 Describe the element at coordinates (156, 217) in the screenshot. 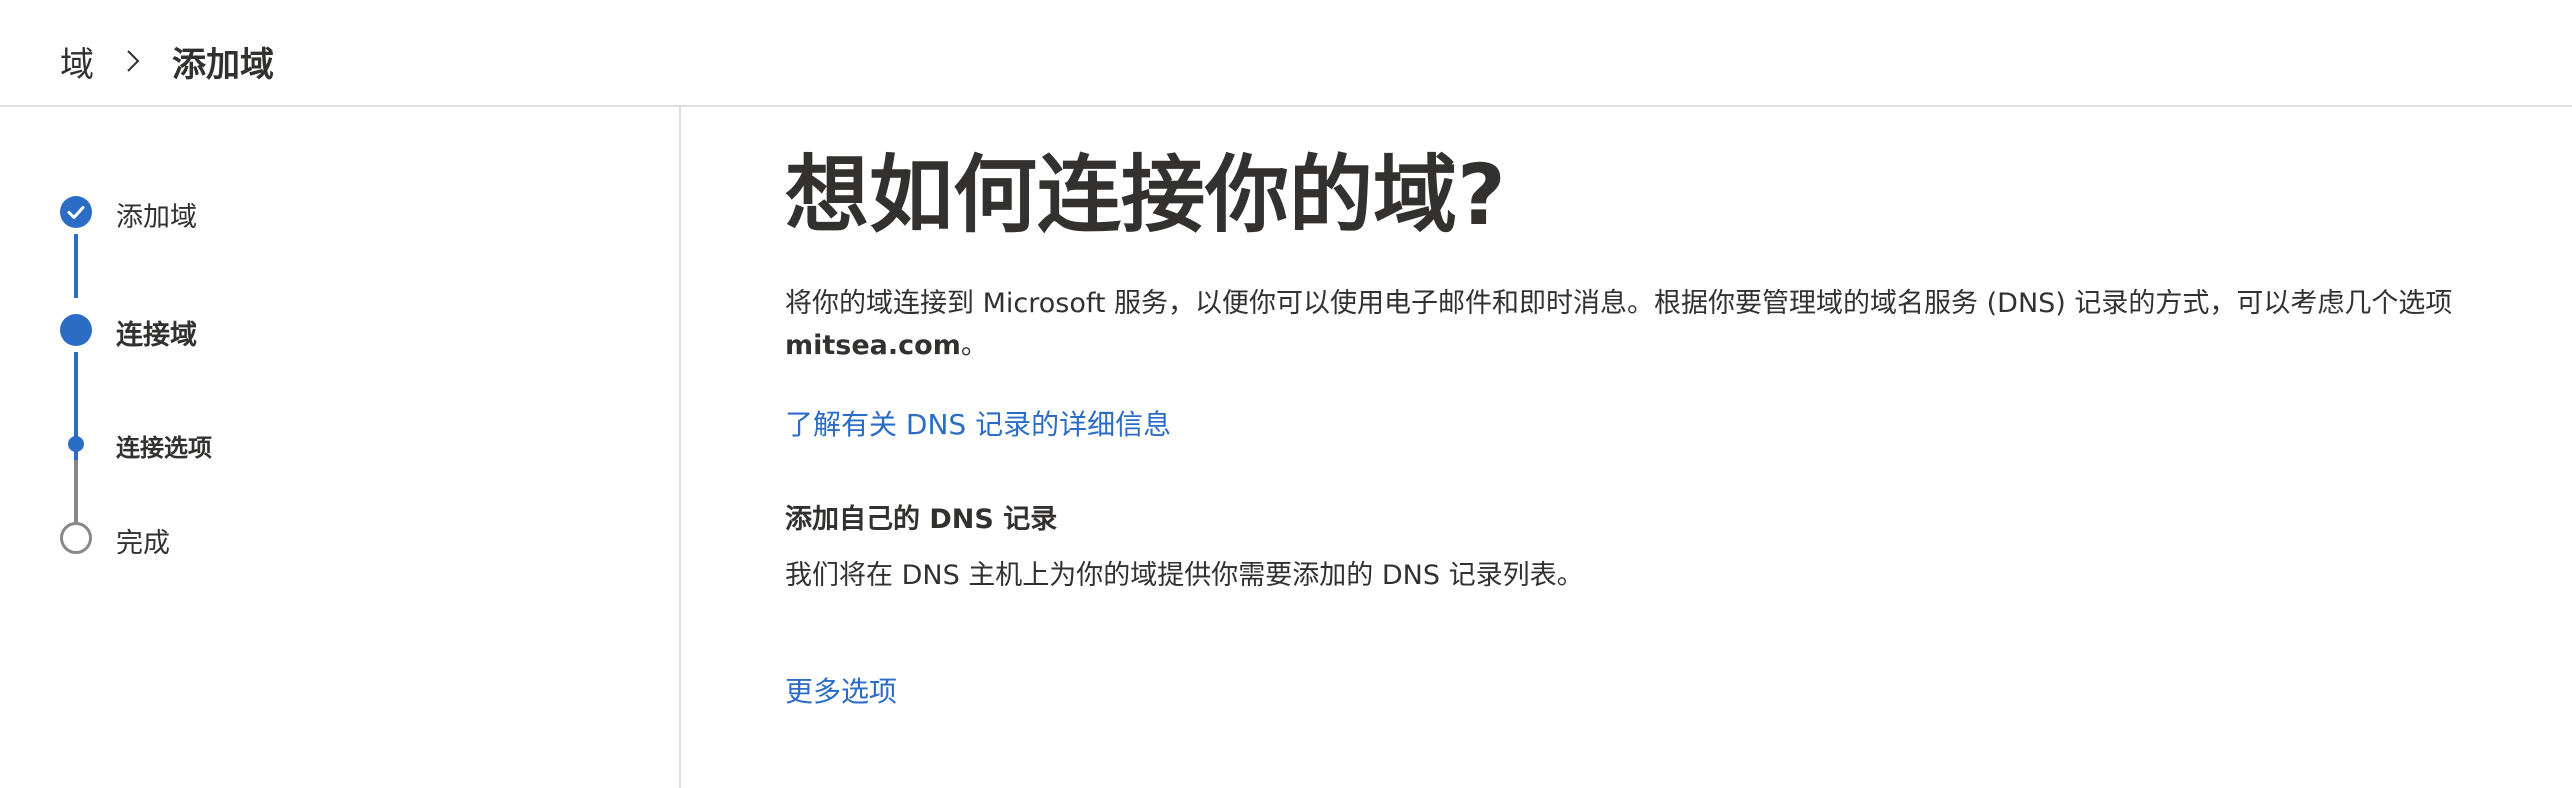

I see `step-label: 添加域` at that location.